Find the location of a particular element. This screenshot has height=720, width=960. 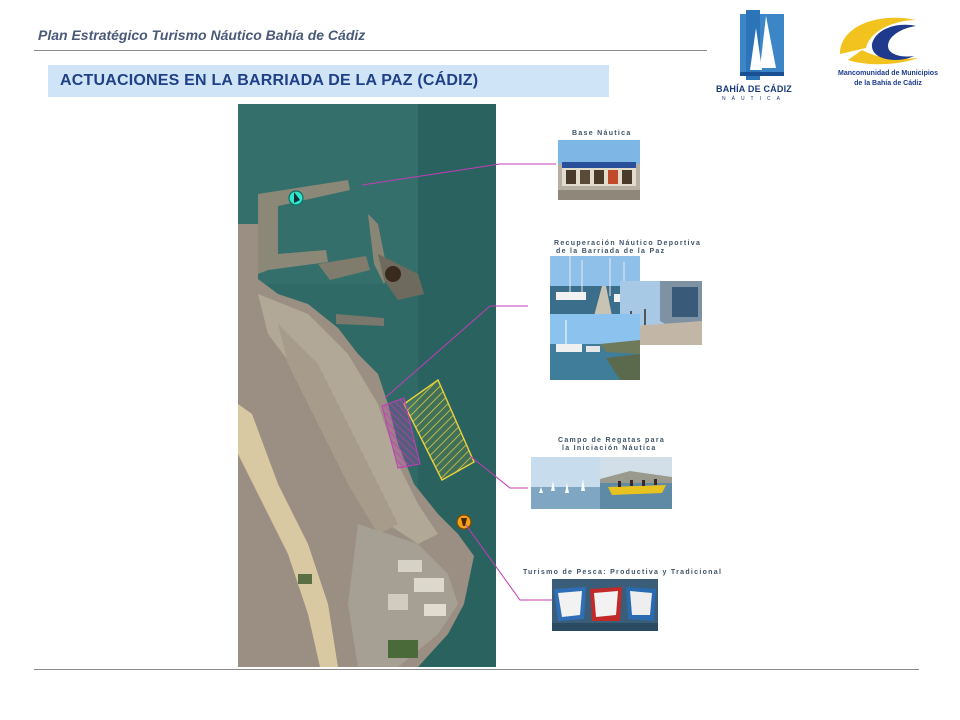

footer-divider is located at coordinates (476, 669).